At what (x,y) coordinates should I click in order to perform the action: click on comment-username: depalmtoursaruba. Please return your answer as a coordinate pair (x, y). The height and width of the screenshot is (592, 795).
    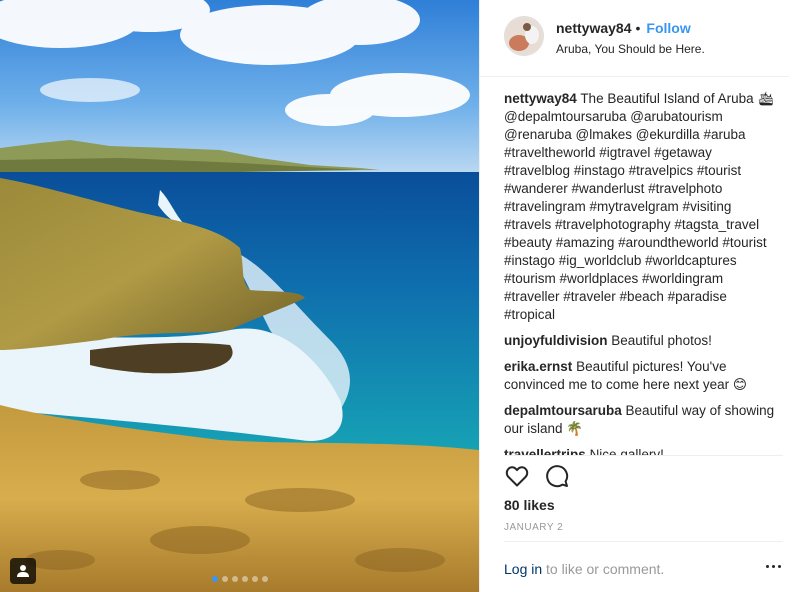
    Looking at the image, I should click on (563, 410).